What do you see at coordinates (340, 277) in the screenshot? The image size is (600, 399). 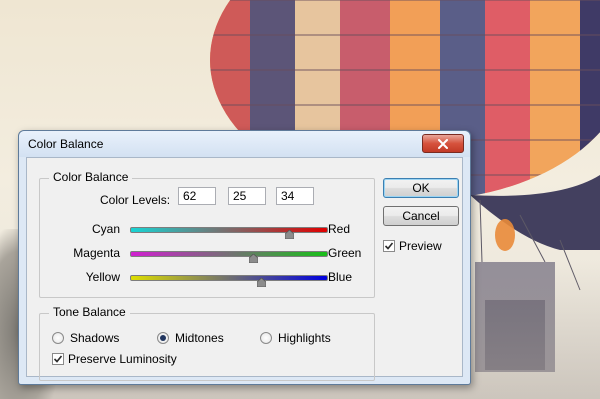 I see `slider-label-blue: Blue` at bounding box center [340, 277].